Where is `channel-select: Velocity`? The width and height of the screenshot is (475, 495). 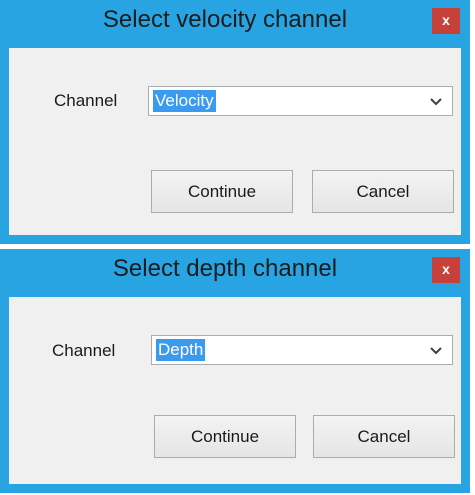 channel-select: Velocity is located at coordinates (300, 101).